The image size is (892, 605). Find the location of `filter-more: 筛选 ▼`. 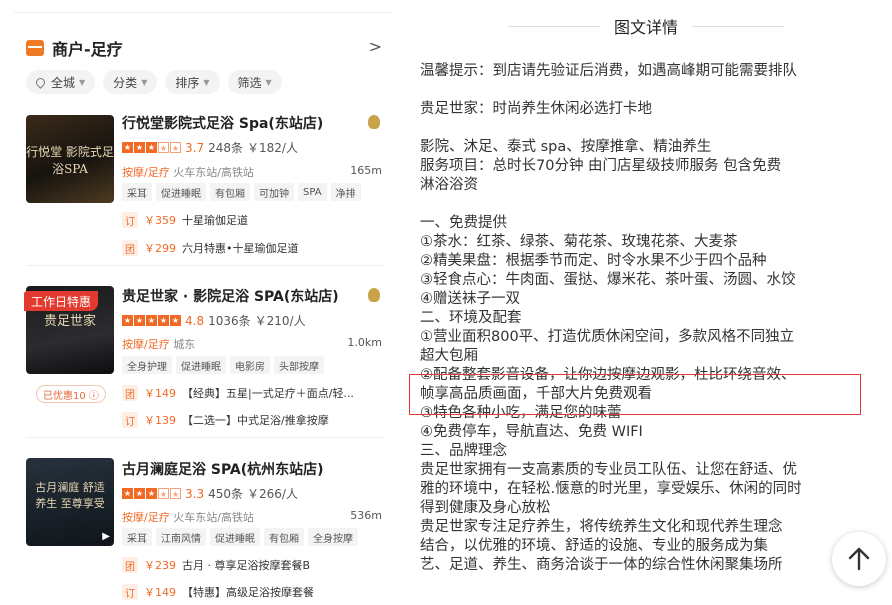

filter-more: 筛选 ▼ is located at coordinates (254, 82).